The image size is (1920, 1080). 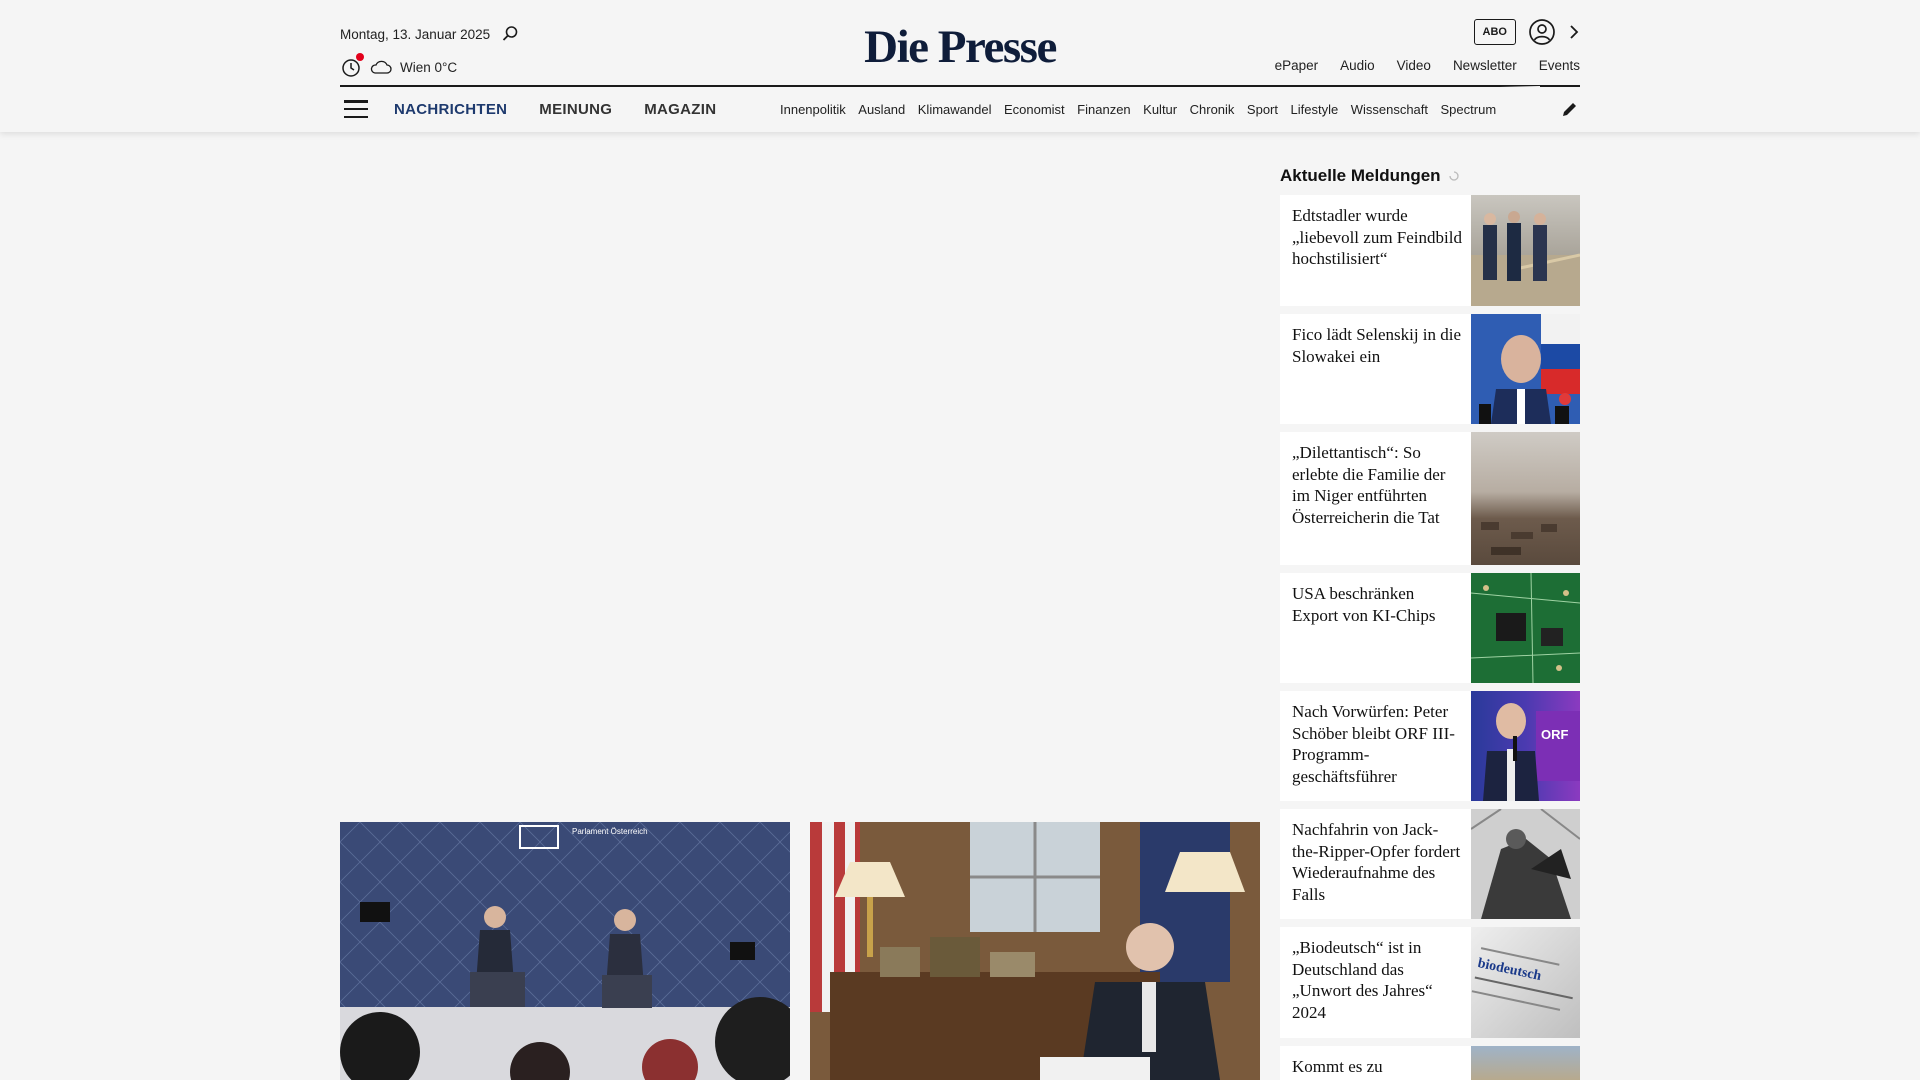 What do you see at coordinates (1360, 175) in the screenshot?
I see `sidebar-title: Aktuelle Meldungen` at bounding box center [1360, 175].